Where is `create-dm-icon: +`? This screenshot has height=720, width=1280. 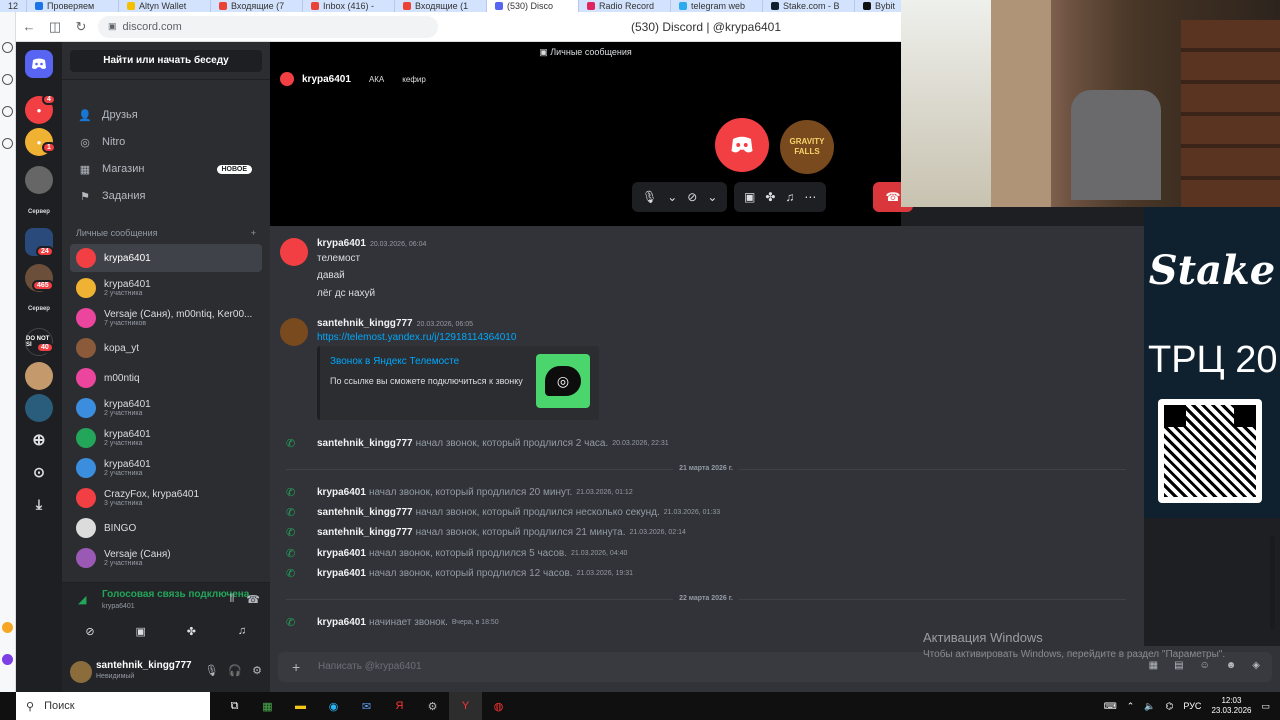
create-dm-icon: + is located at coordinates (253, 233).